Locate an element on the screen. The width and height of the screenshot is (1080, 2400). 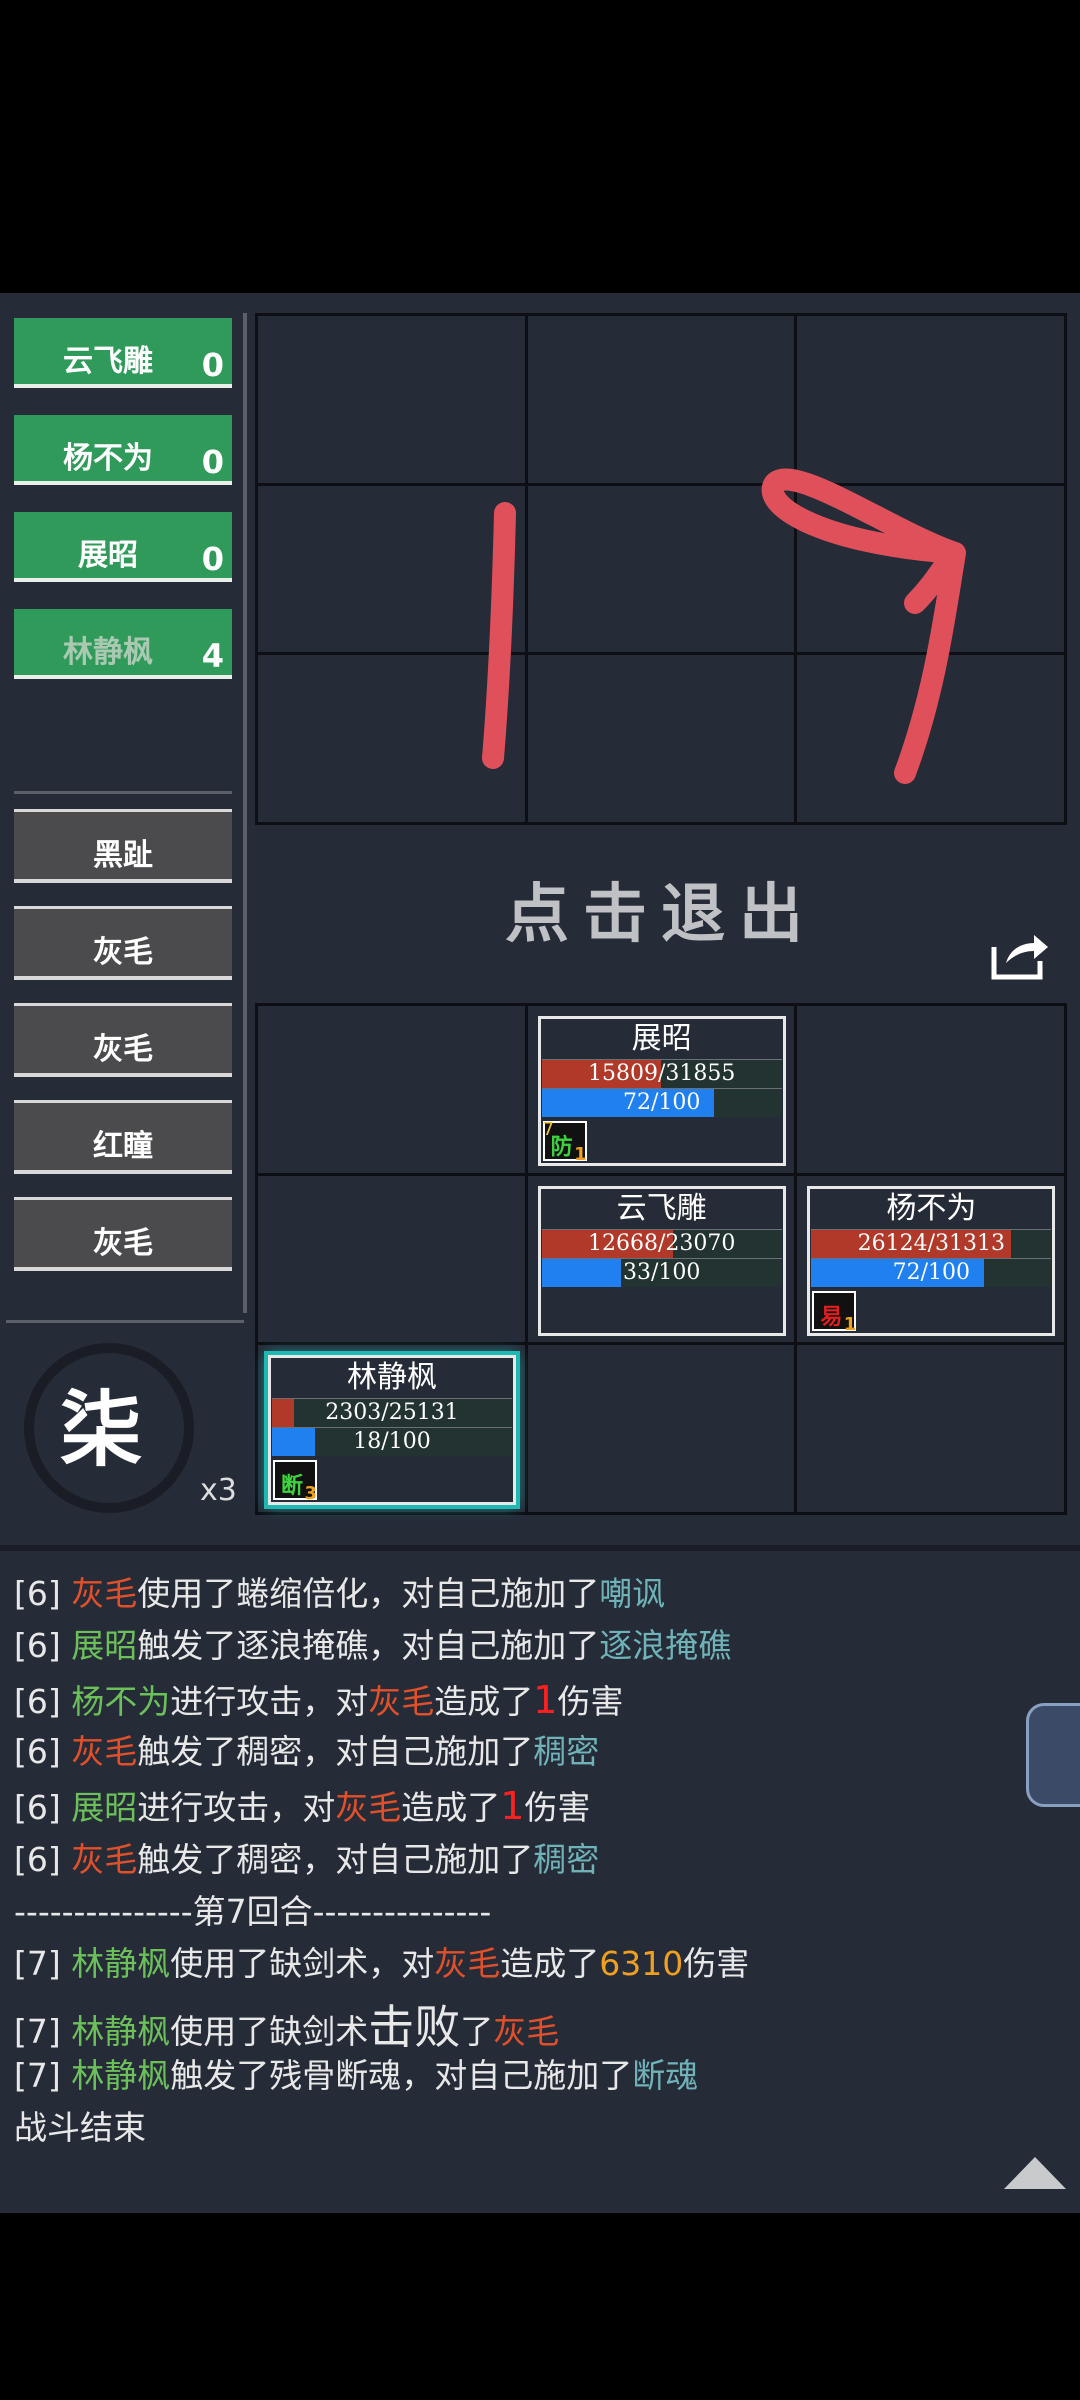
log-line: [6] 杨不为进行攻击，对灰毛造成了1伤害 is located at coordinates (319, 1700).